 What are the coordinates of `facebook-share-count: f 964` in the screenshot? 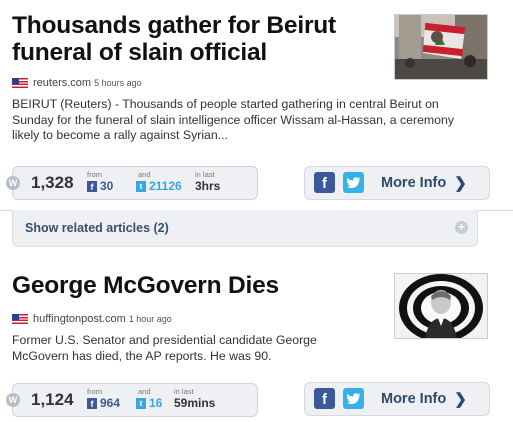 It's located at (103, 403).